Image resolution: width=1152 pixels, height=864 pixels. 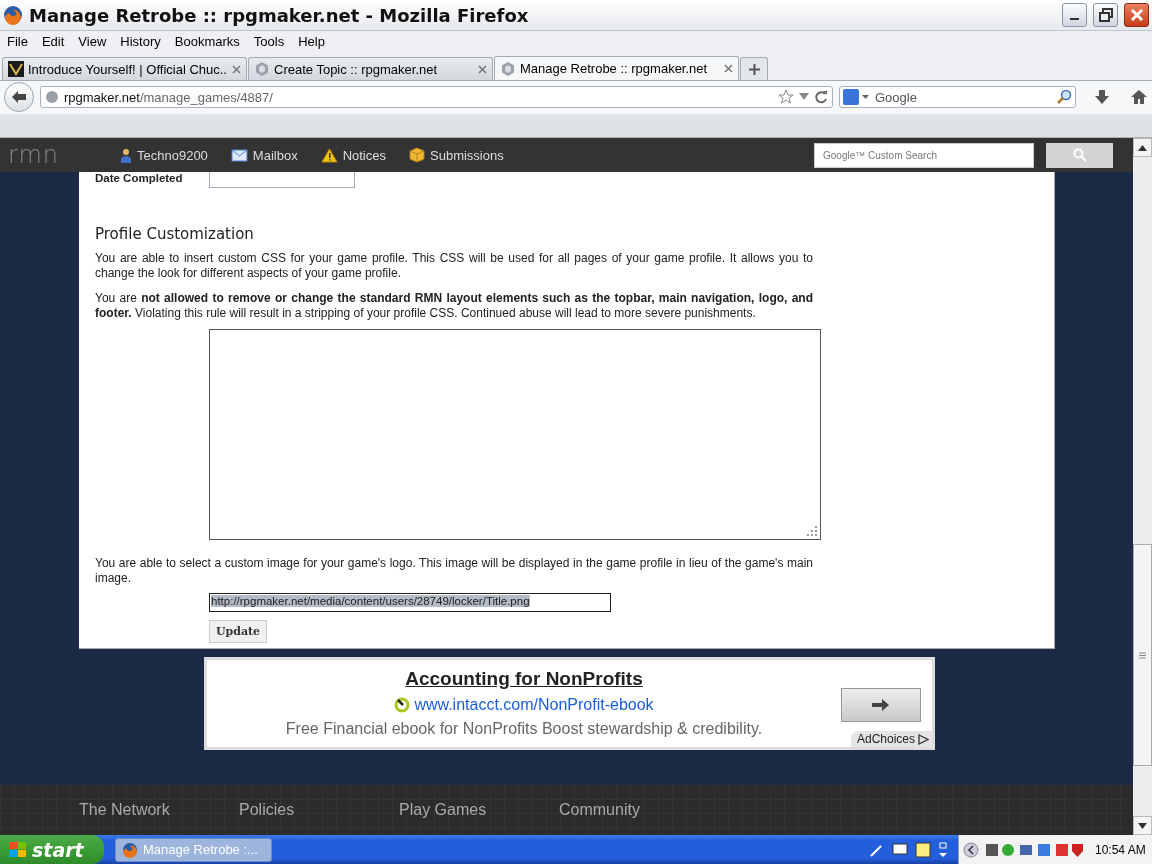 I want to click on scroll-down-button, so click(x=1142, y=825).